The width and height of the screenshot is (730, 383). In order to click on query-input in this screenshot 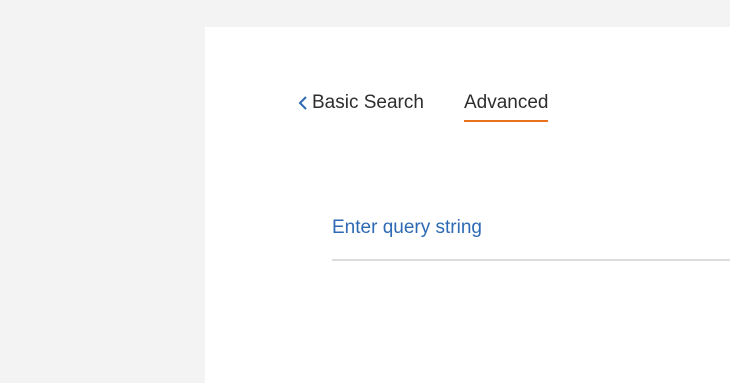, I will do `click(531, 239)`.